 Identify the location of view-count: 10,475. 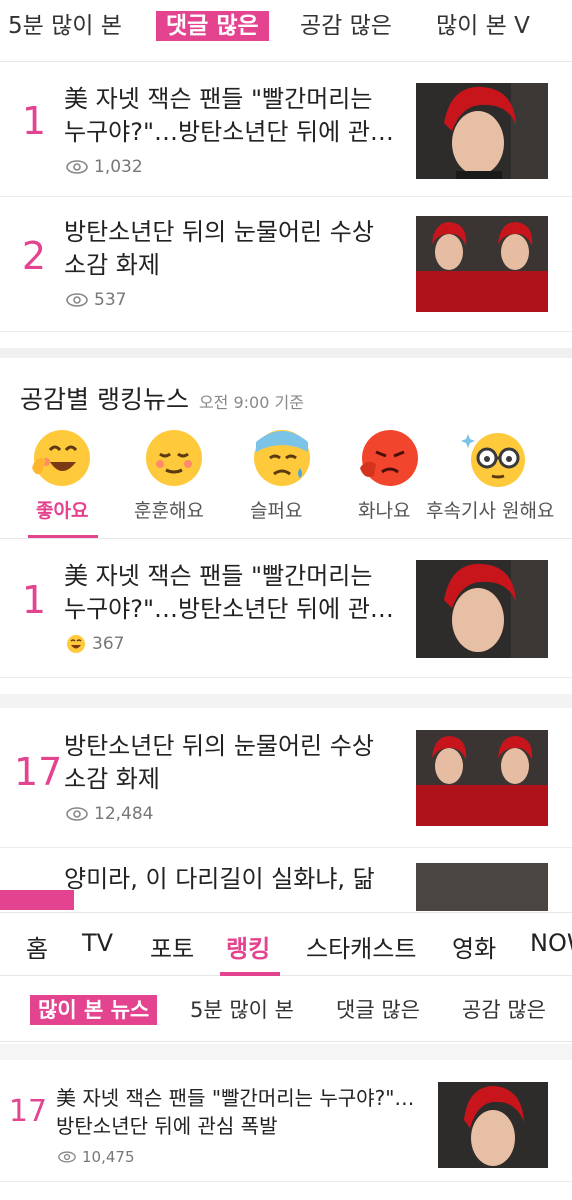
(96, 1157).